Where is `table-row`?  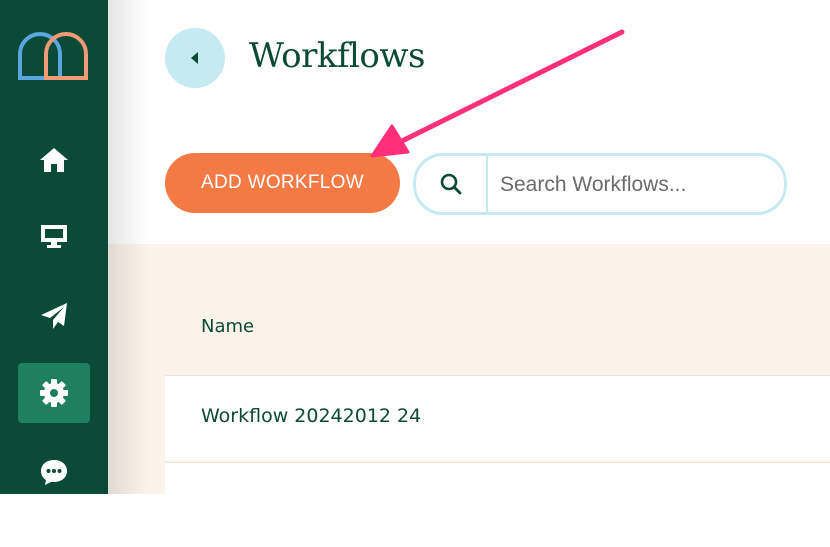 table-row is located at coordinates (497, 504).